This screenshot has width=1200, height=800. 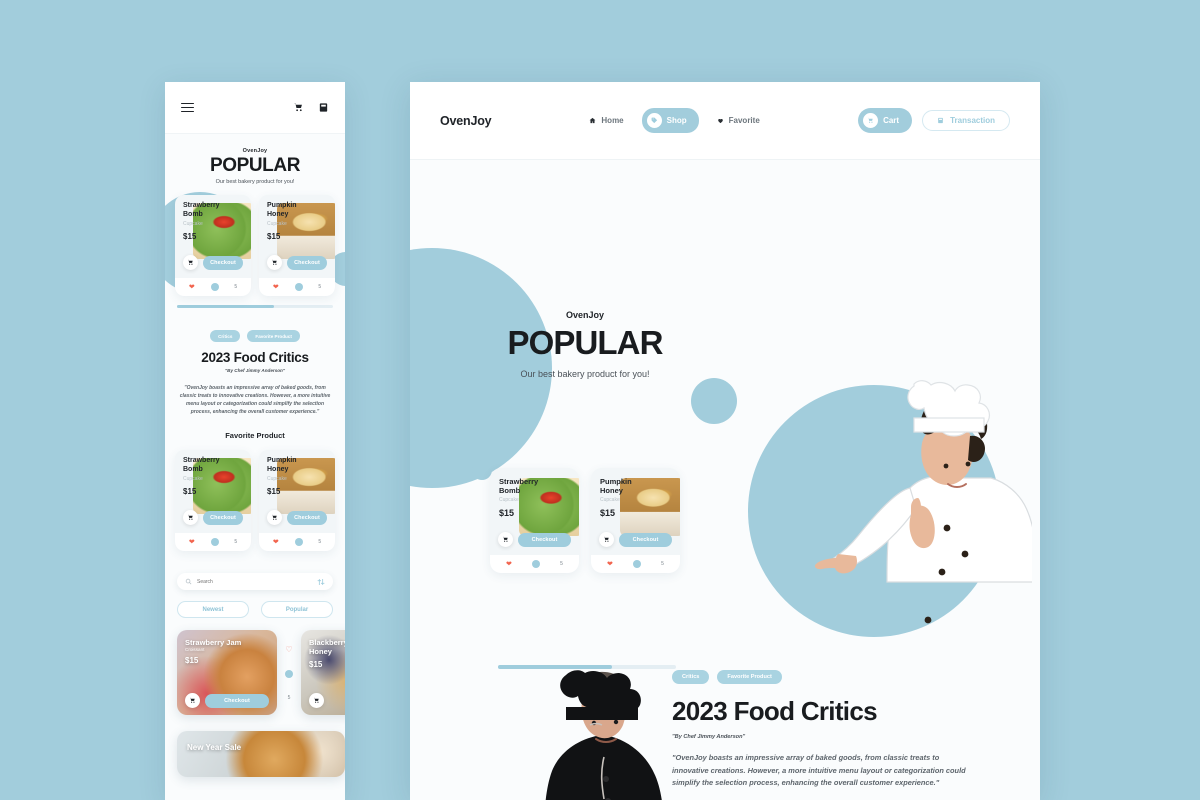 I want to click on filter-sliders-icon, so click(x=321, y=582).